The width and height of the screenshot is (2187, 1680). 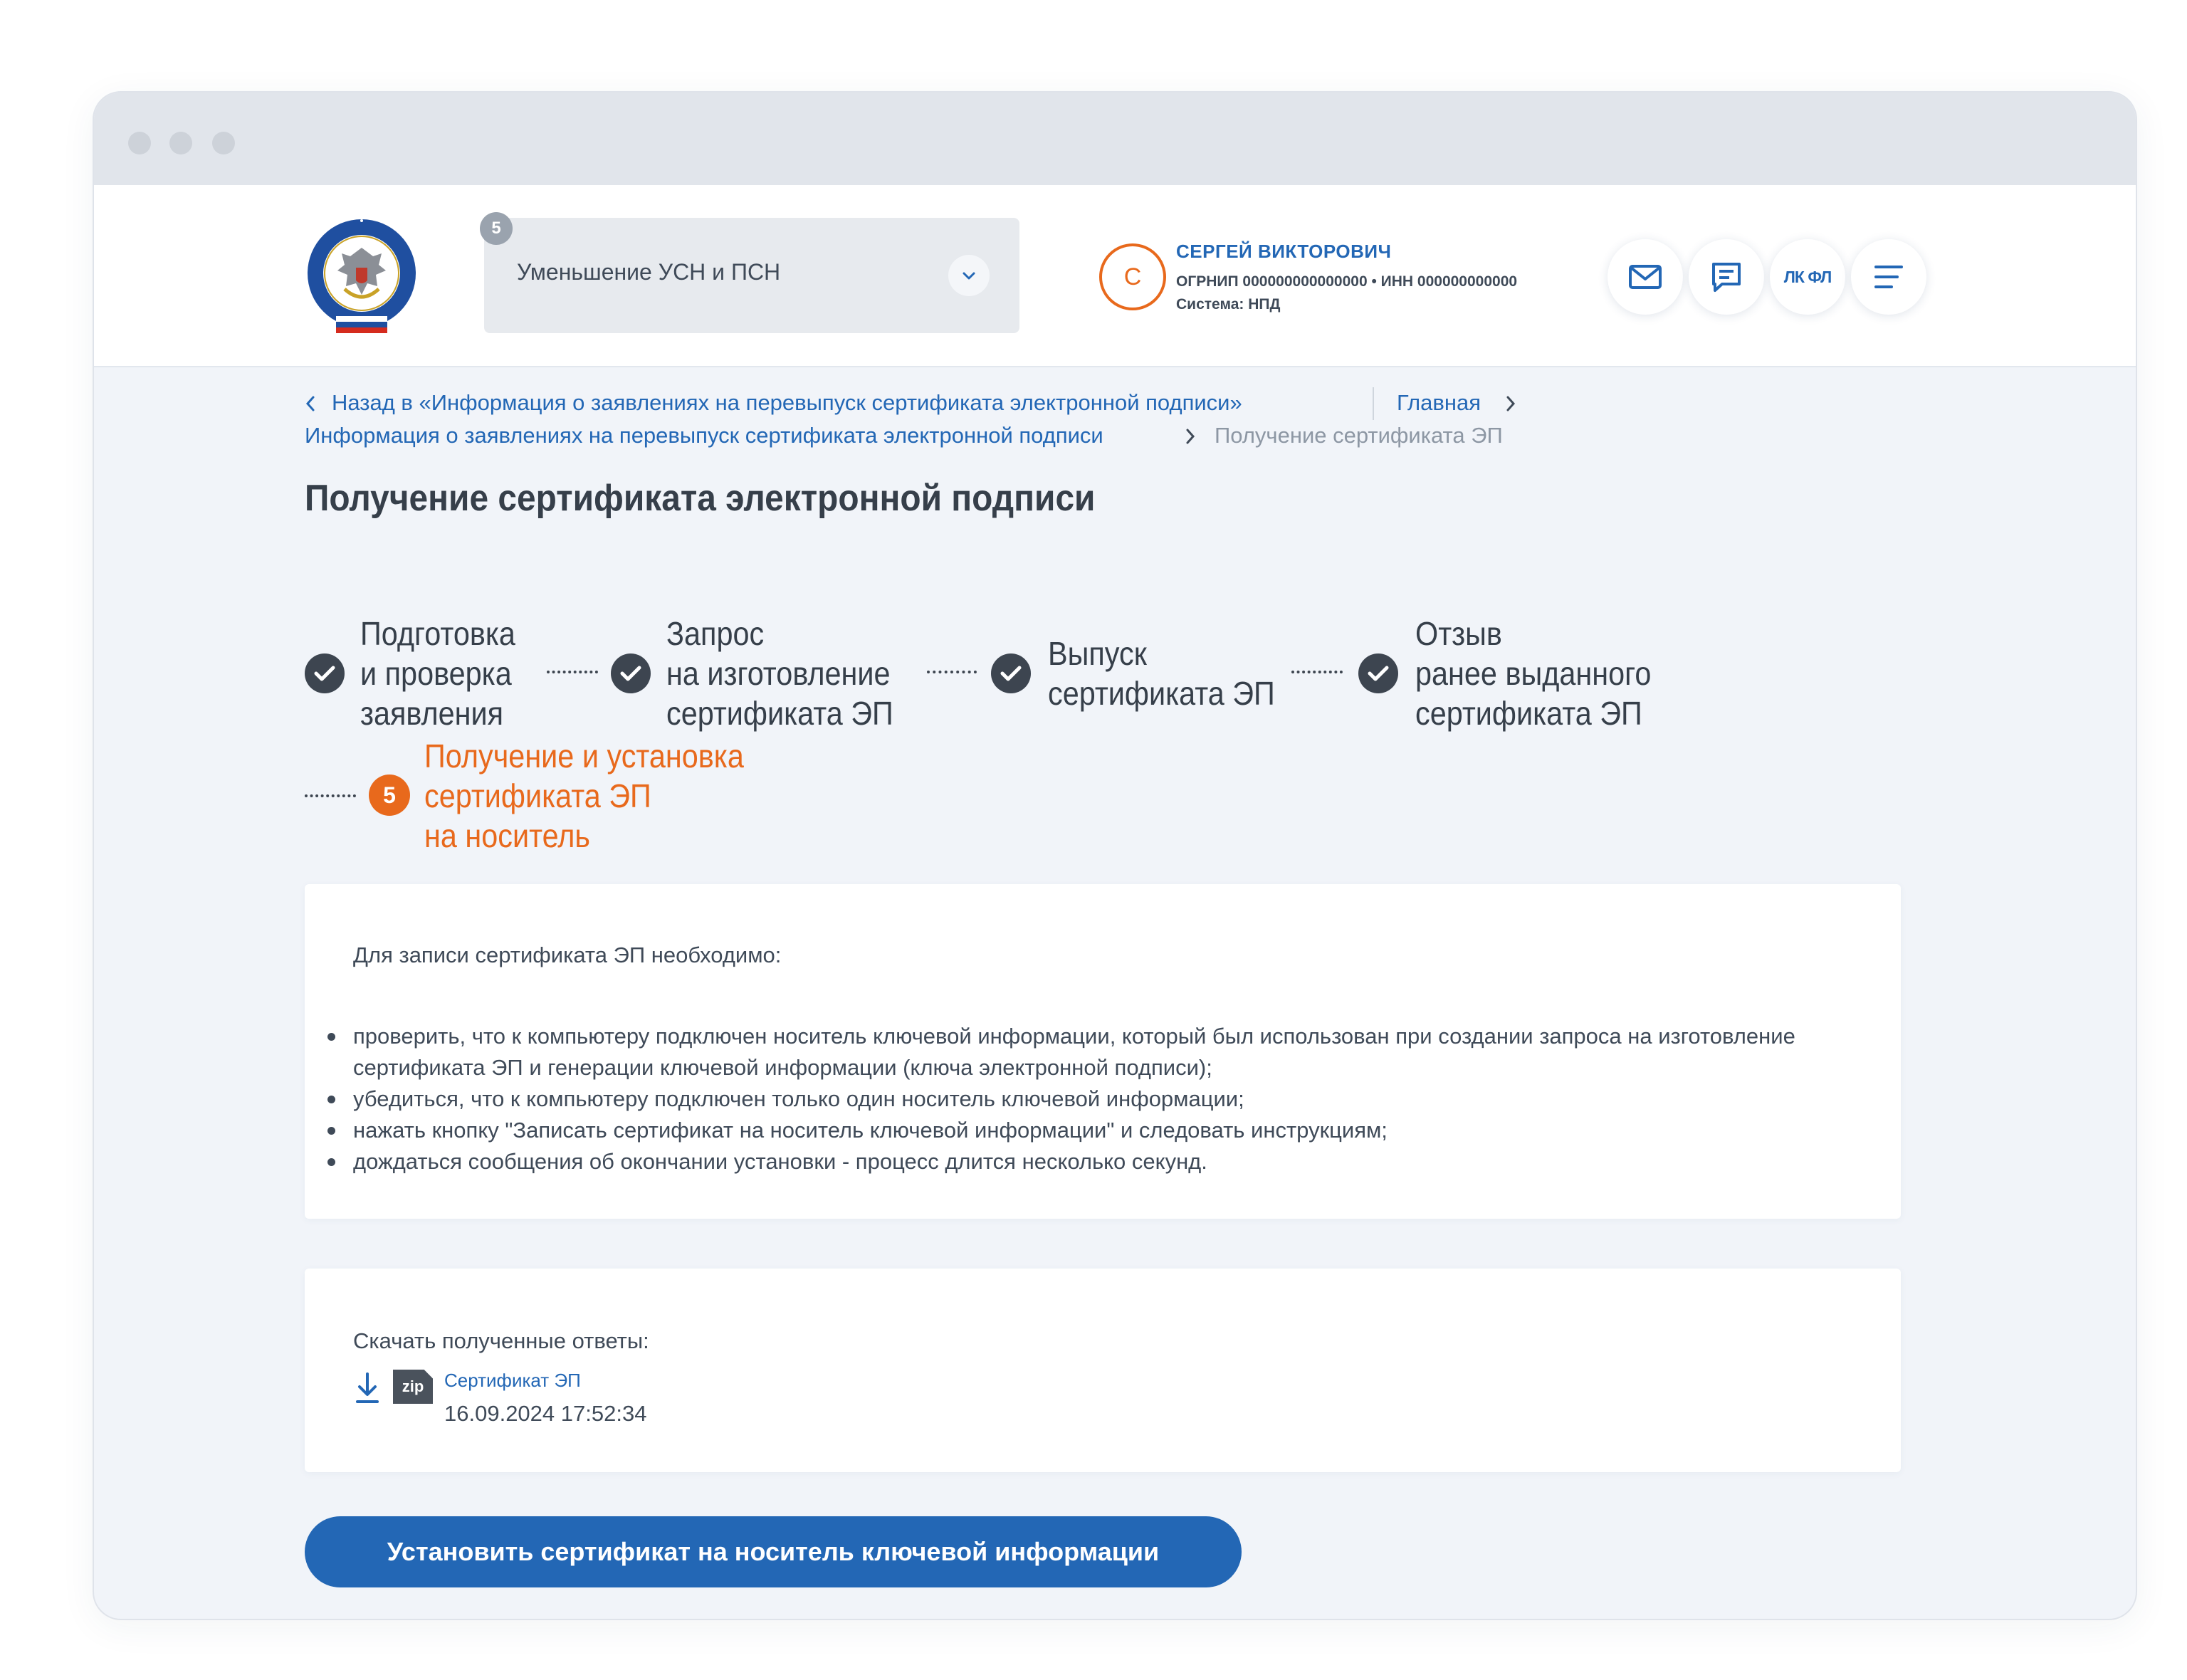 I want to click on window-dot-maximize, so click(x=223, y=143).